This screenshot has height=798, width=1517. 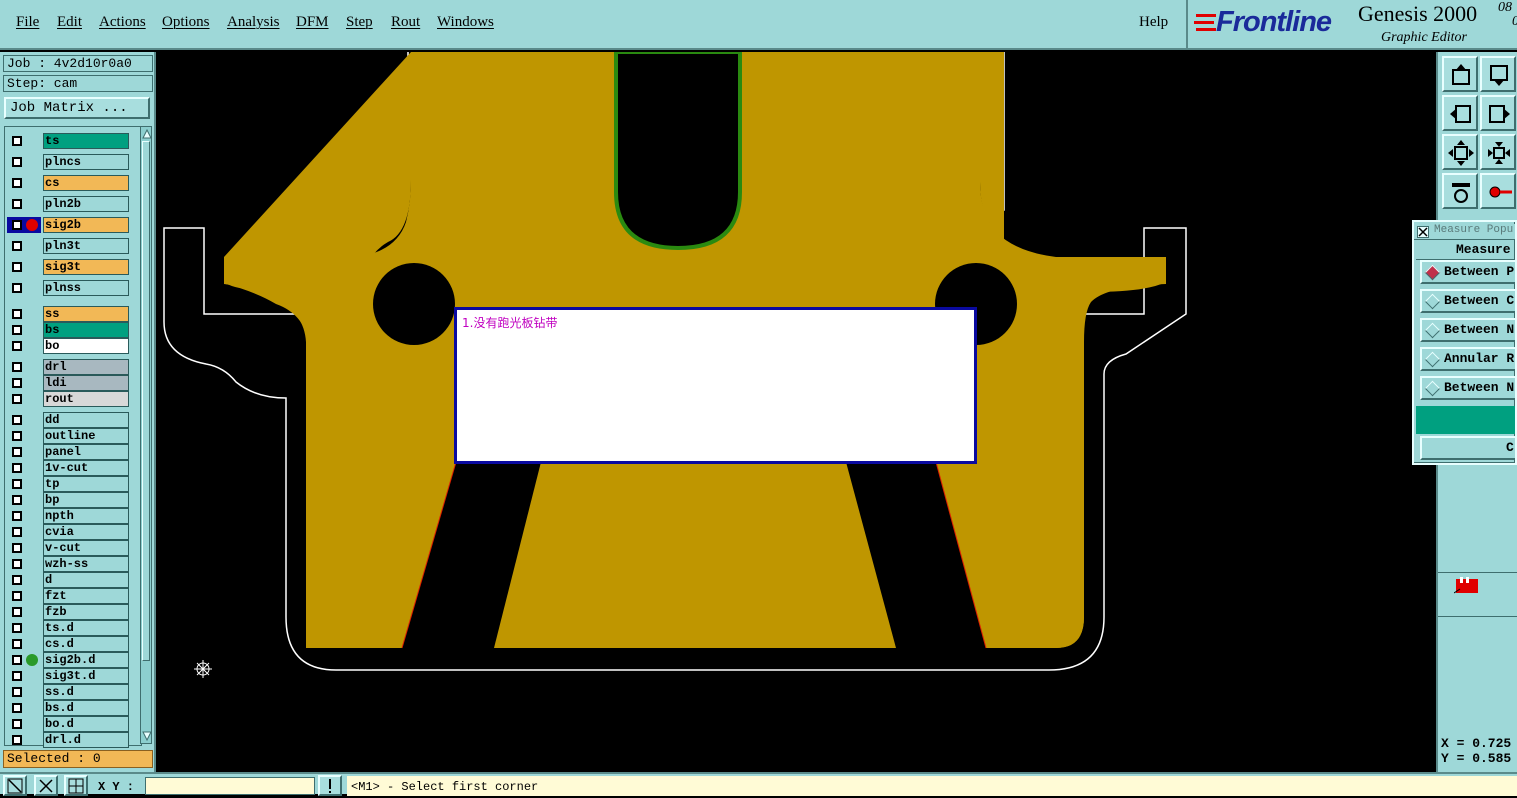 What do you see at coordinates (86, 628) in the screenshot?
I see `layer-name: ts.d` at bounding box center [86, 628].